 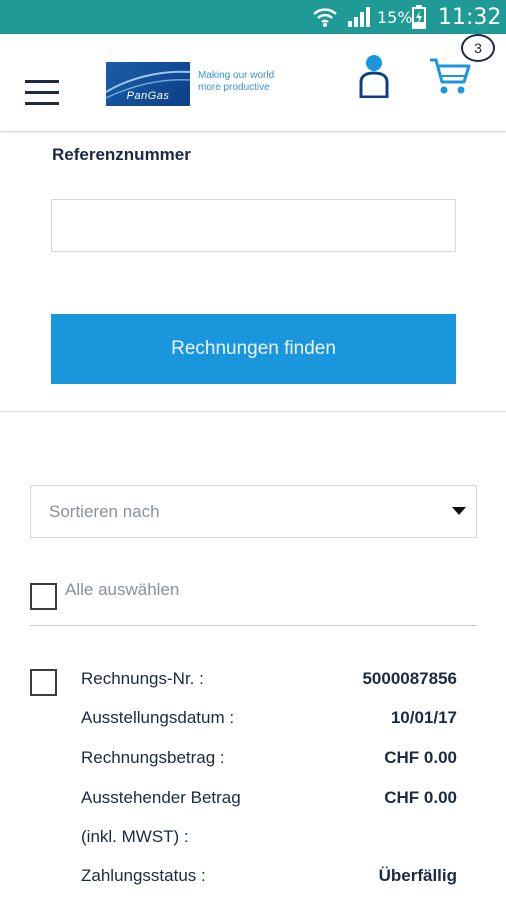 I want to click on hamburger-menu-icon, so click(x=42, y=93).